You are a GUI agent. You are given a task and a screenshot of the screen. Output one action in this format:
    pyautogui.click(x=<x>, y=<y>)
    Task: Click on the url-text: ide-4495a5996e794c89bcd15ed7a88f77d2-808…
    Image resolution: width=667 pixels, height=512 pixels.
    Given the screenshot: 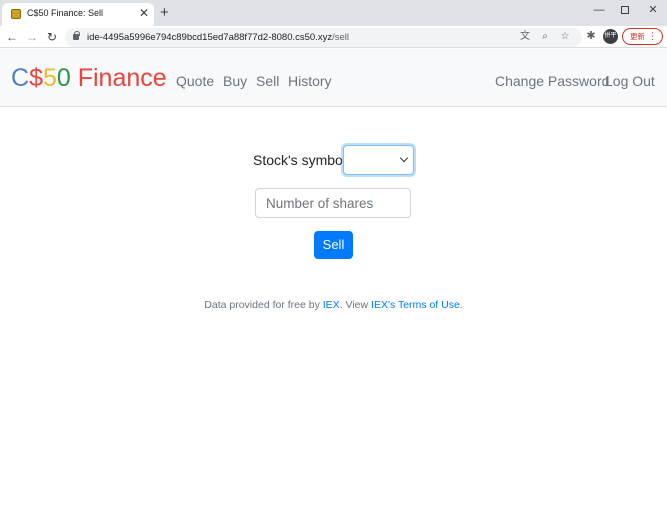 What is the action you would take?
    pyautogui.click(x=218, y=37)
    